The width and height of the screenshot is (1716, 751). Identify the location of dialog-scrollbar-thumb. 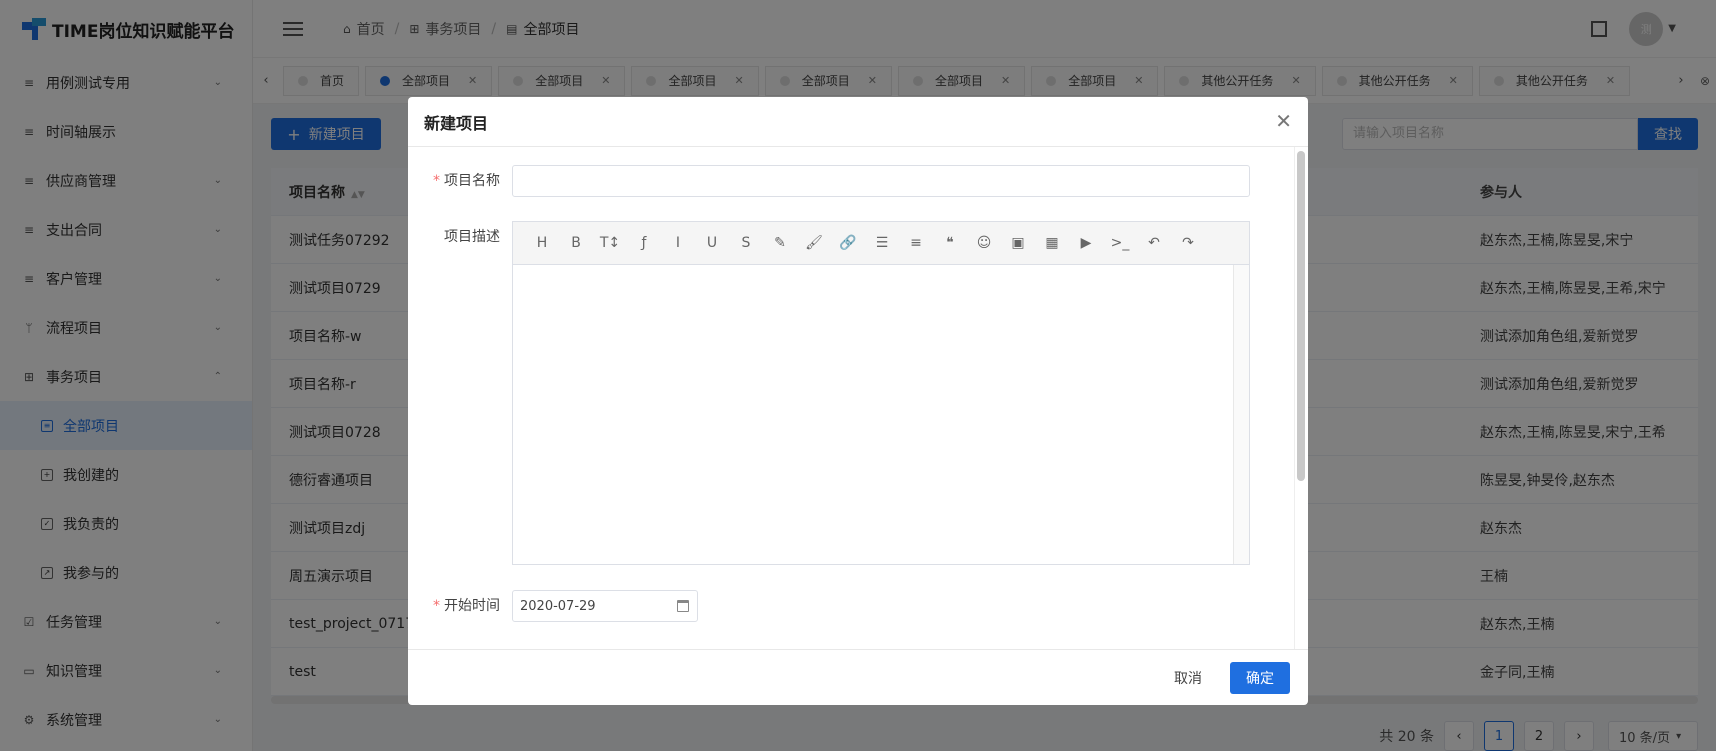
(1301, 316).